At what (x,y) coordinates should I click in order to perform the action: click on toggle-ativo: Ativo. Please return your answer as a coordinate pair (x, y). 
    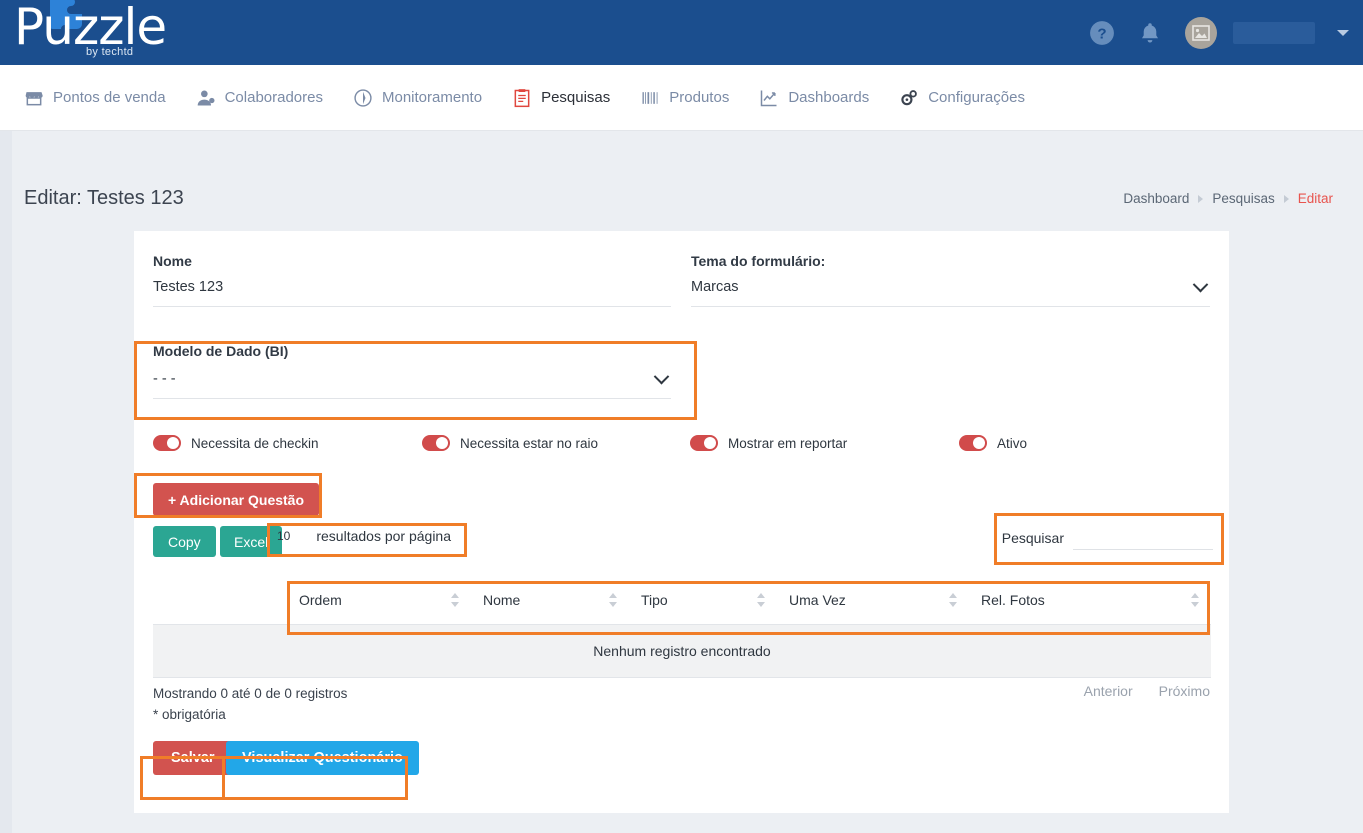
    Looking at the image, I should click on (993, 443).